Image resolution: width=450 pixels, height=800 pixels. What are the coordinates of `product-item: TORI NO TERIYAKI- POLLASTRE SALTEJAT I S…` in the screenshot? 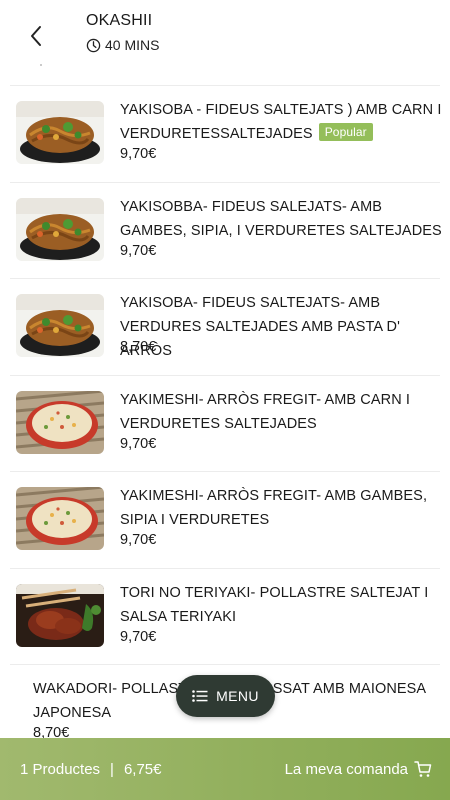 It's located at (225, 617).